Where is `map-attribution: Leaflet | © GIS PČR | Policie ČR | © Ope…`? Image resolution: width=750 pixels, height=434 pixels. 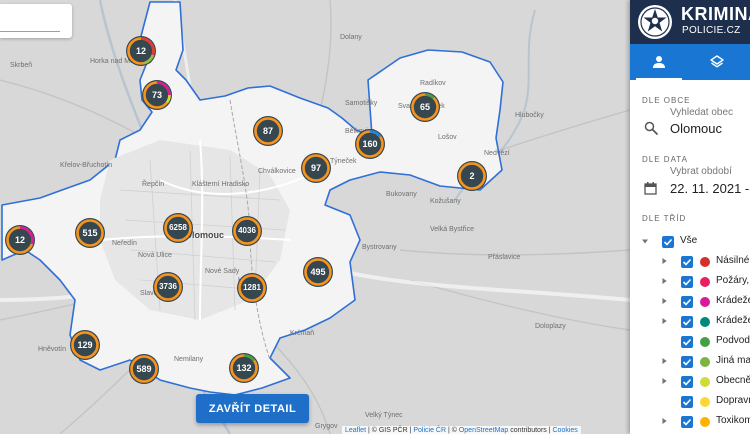 map-attribution: Leaflet | © GIS PČR | Policie ČR | © Ope… is located at coordinates (461, 430).